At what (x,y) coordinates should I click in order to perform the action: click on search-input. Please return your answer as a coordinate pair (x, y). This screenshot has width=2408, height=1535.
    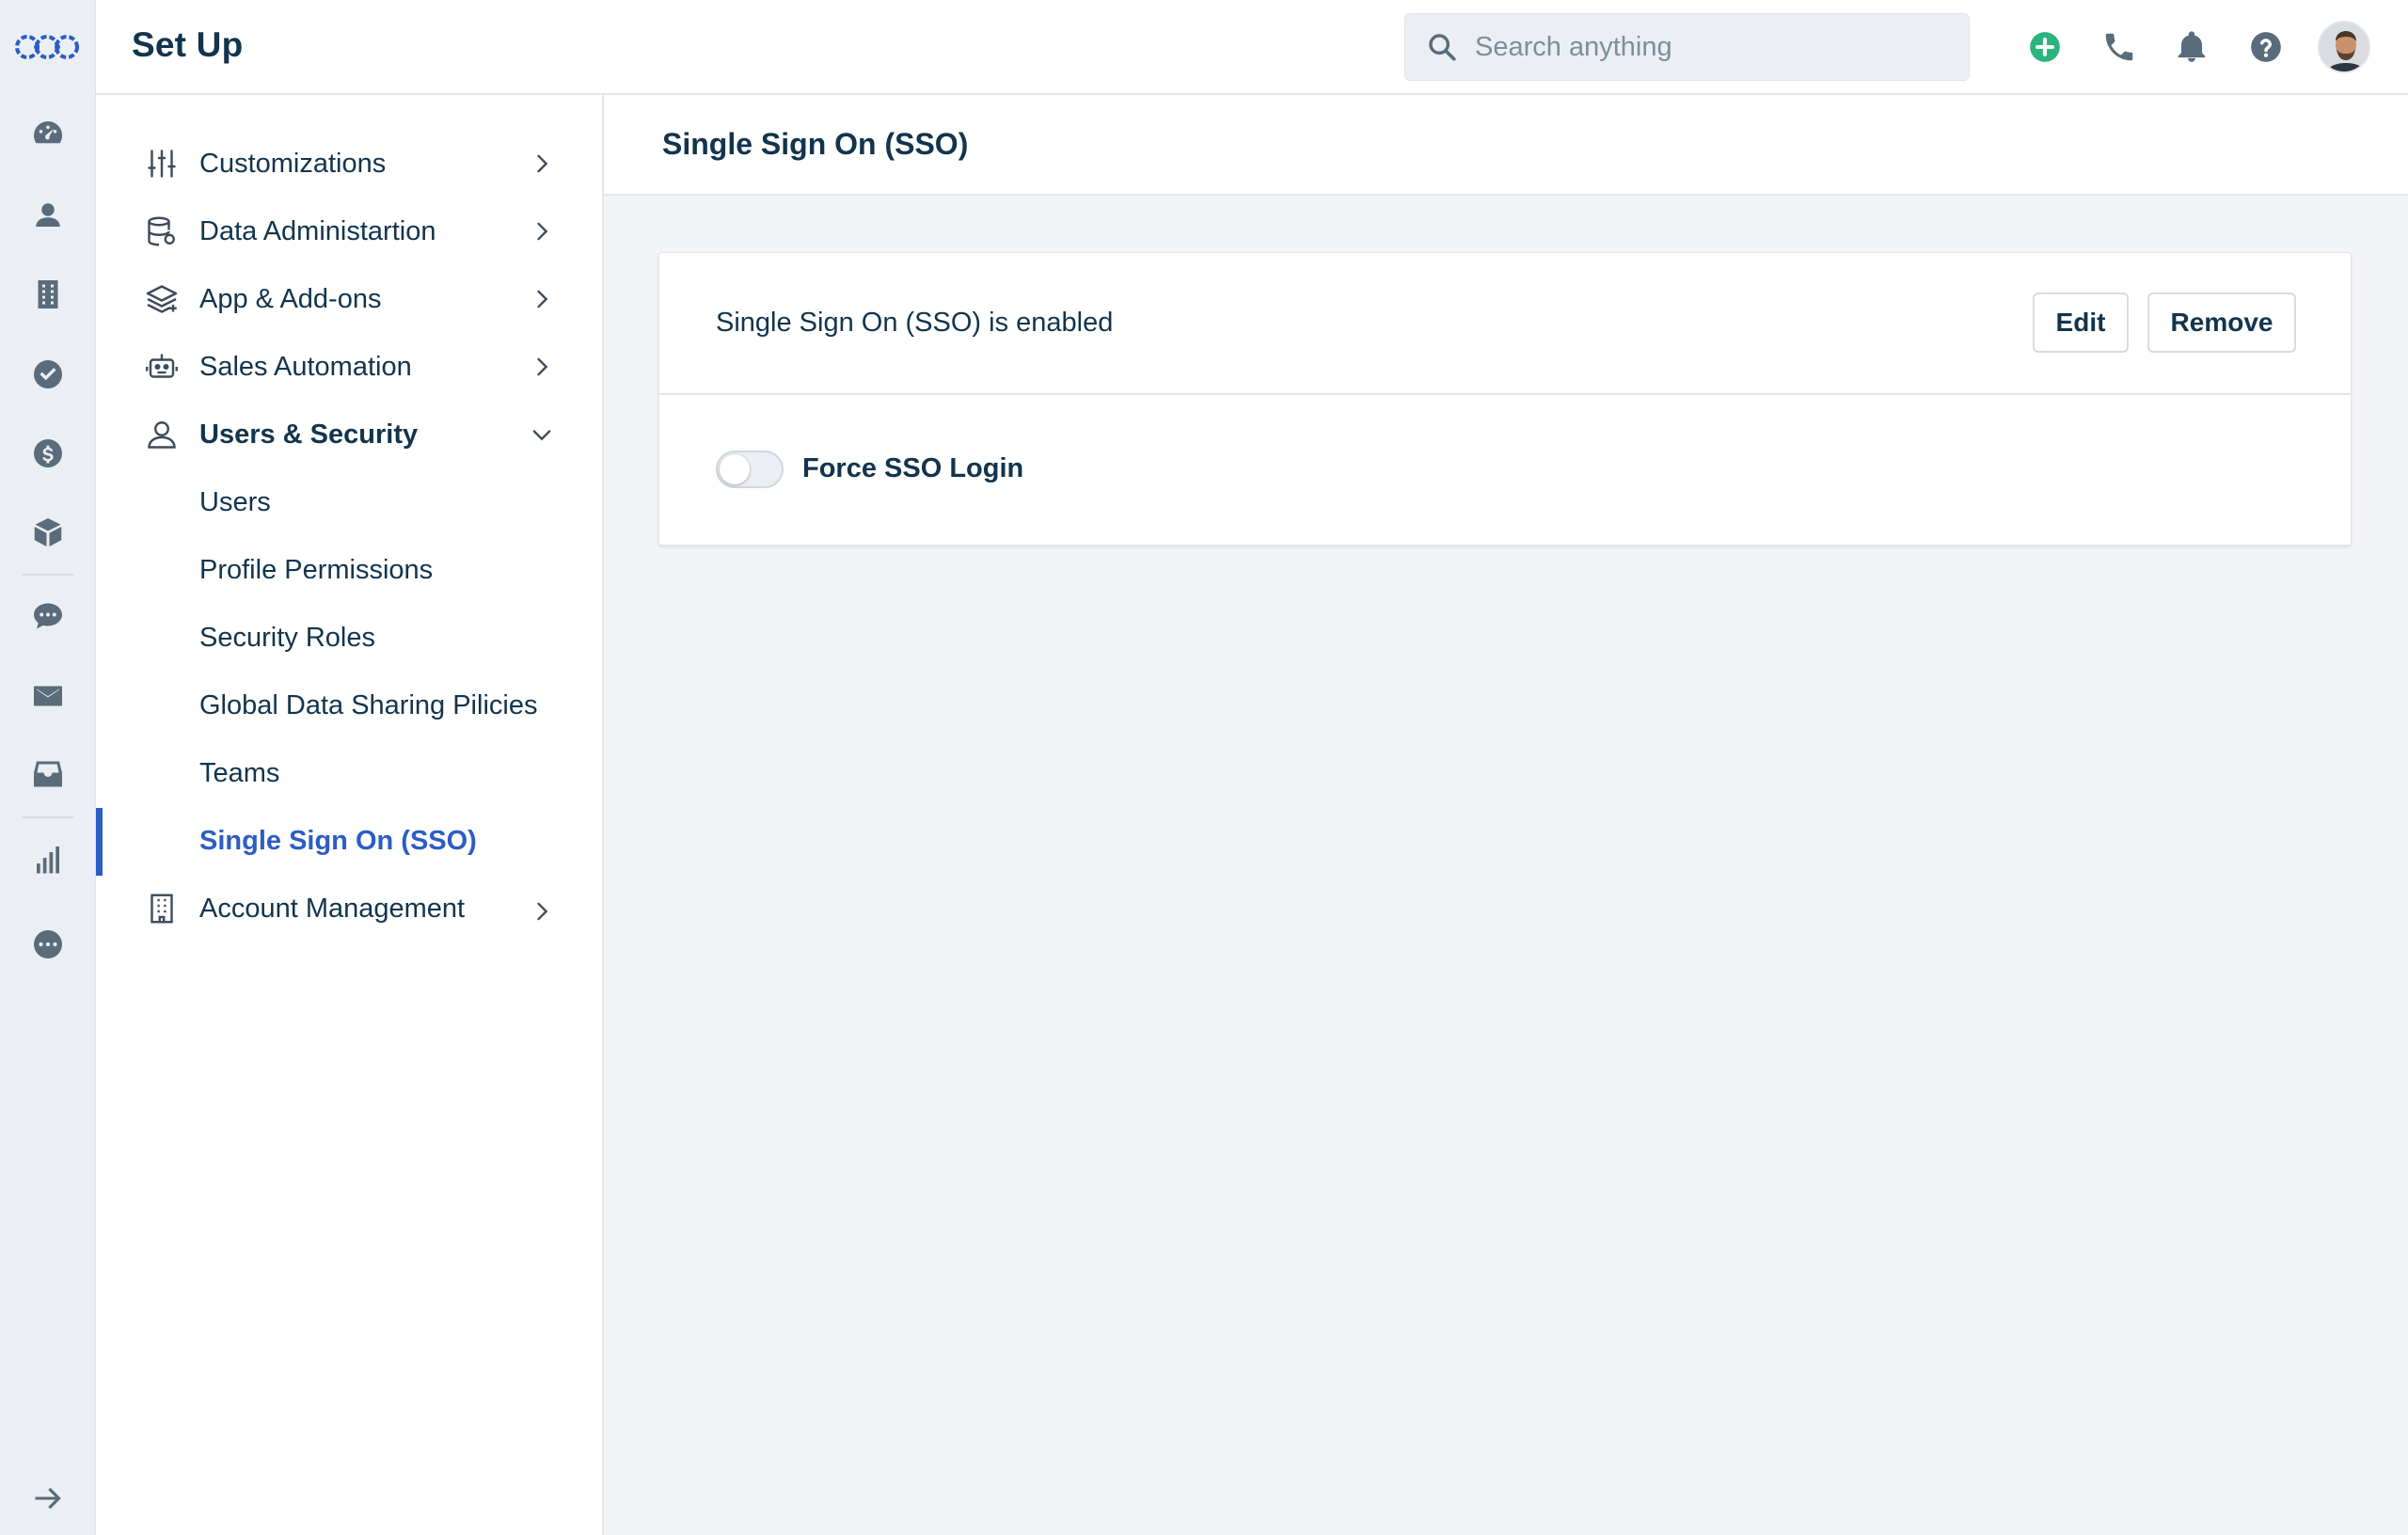
    Looking at the image, I should click on (1722, 47).